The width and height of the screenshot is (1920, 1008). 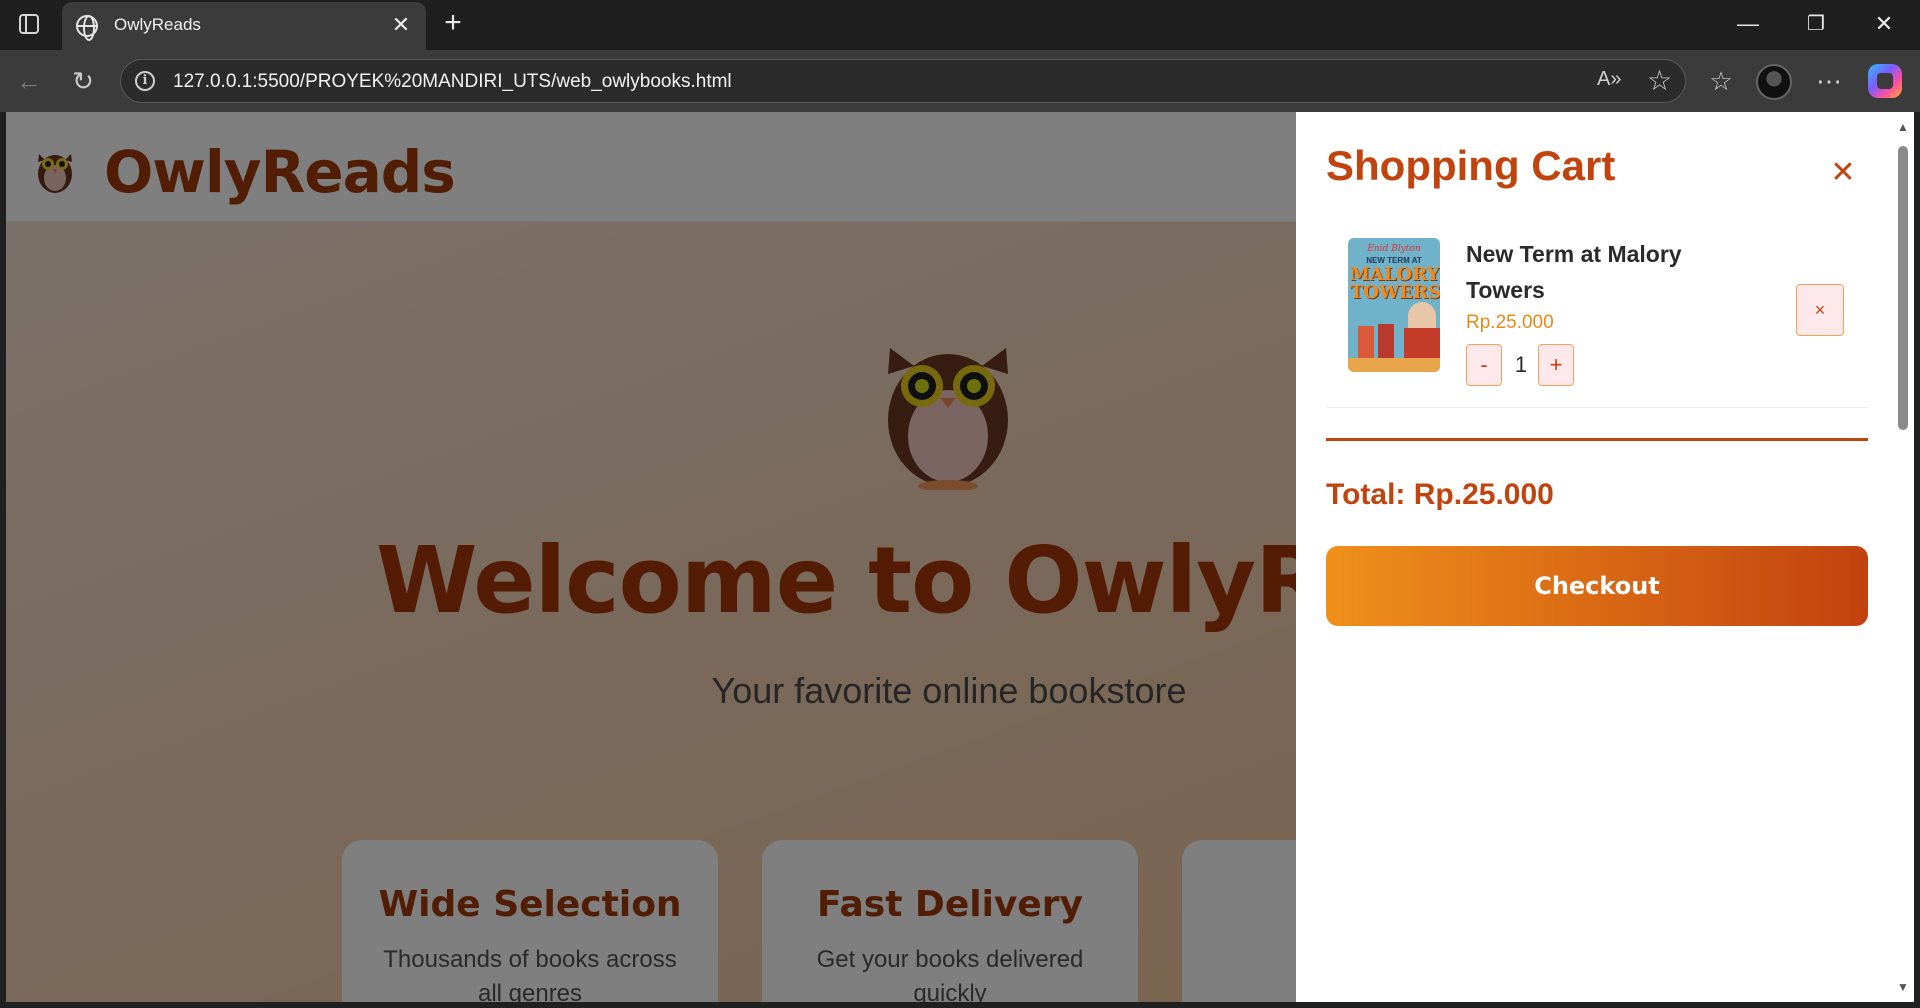 What do you see at coordinates (145, 81) in the screenshot?
I see `site-info-icon: i` at bounding box center [145, 81].